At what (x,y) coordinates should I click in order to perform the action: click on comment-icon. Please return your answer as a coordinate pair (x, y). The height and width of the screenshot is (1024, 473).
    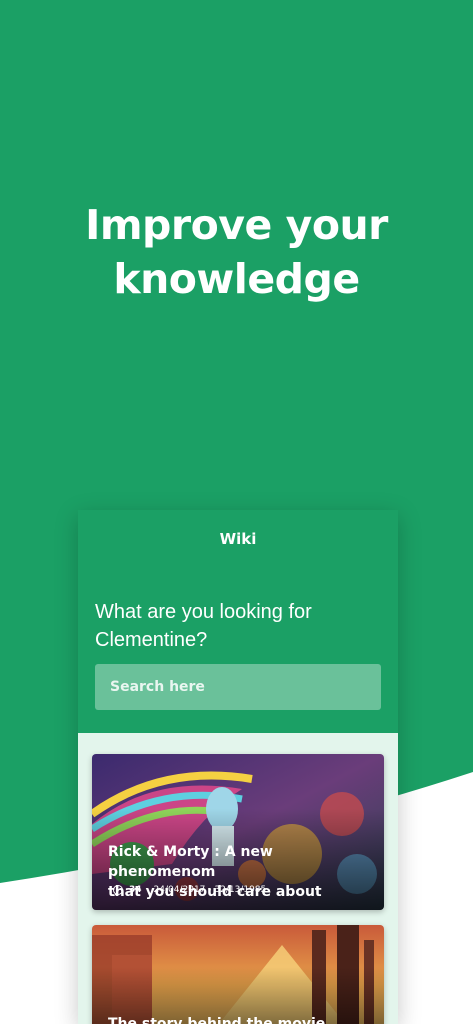
    Looking at the image, I should click on (118, 890).